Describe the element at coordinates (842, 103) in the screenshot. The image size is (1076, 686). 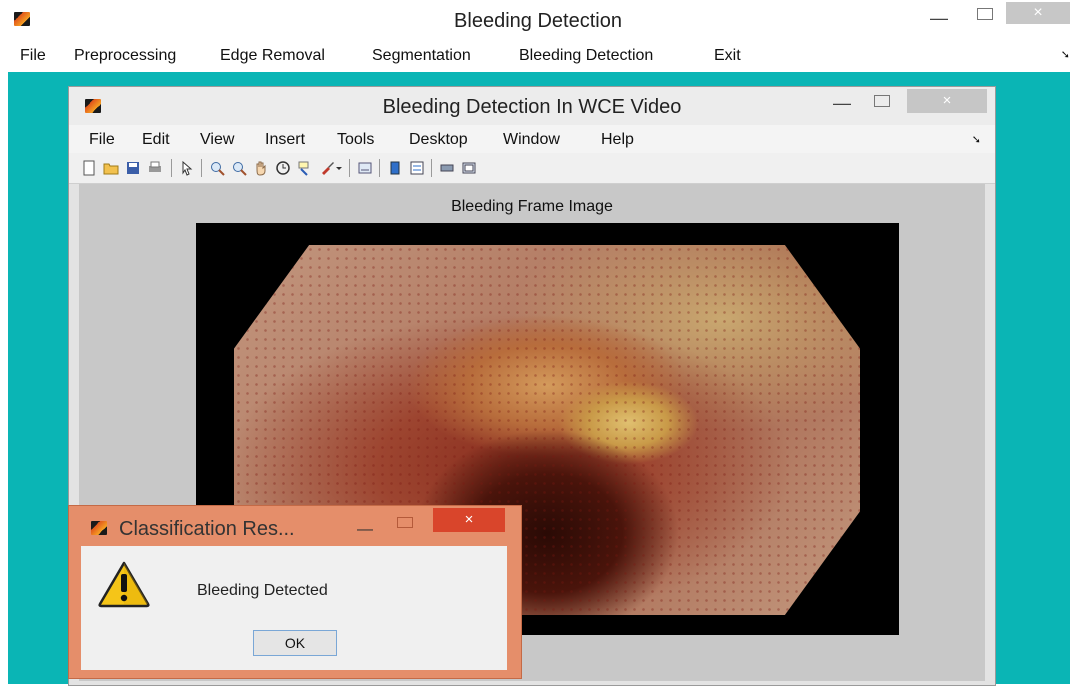
I see `figure-minimize-button: —` at that location.